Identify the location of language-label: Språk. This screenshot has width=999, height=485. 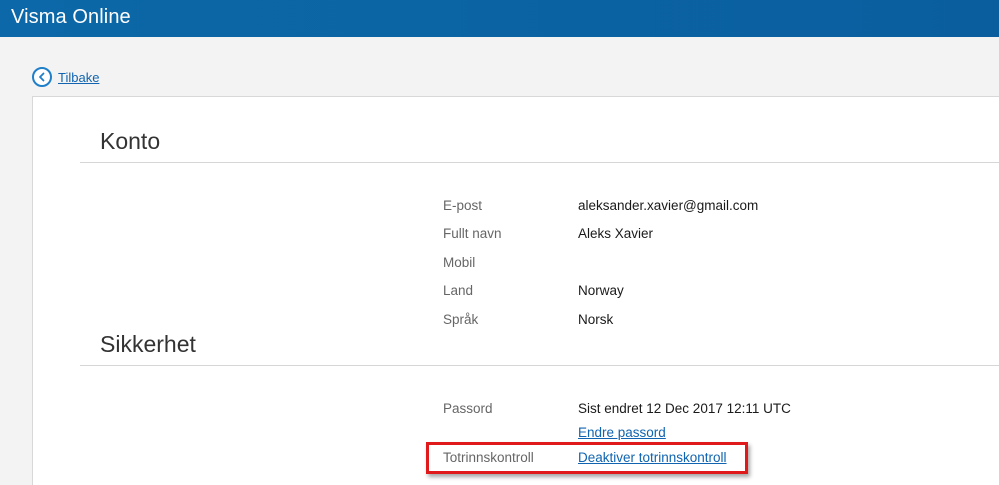
(461, 319).